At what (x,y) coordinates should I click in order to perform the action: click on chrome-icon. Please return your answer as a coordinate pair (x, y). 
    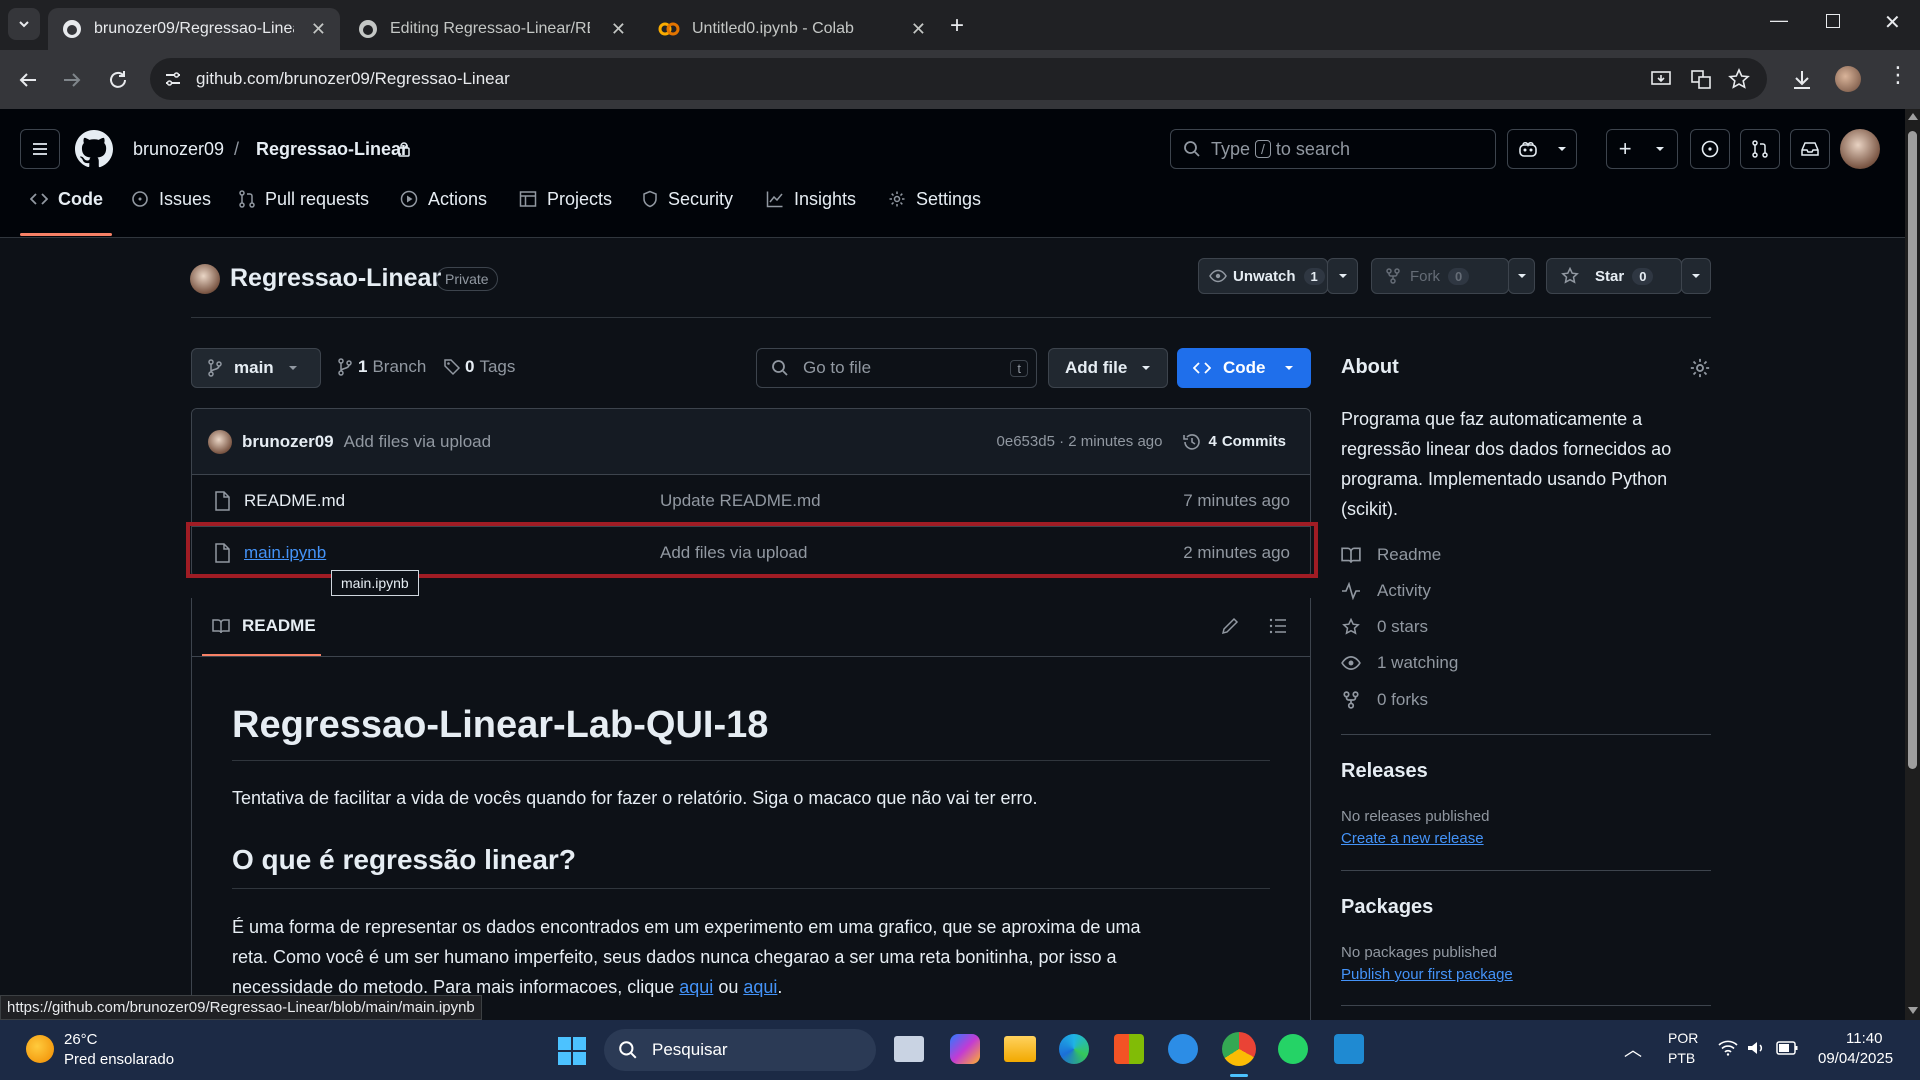
    Looking at the image, I should click on (1239, 1049).